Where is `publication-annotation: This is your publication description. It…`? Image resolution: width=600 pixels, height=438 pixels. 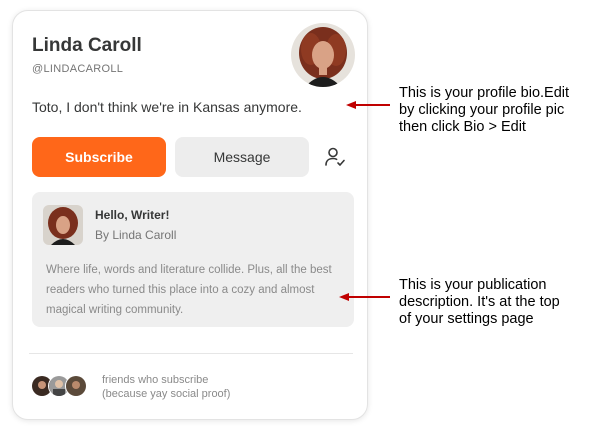 publication-annotation: This is your publication description. It… is located at coordinates (479, 302).